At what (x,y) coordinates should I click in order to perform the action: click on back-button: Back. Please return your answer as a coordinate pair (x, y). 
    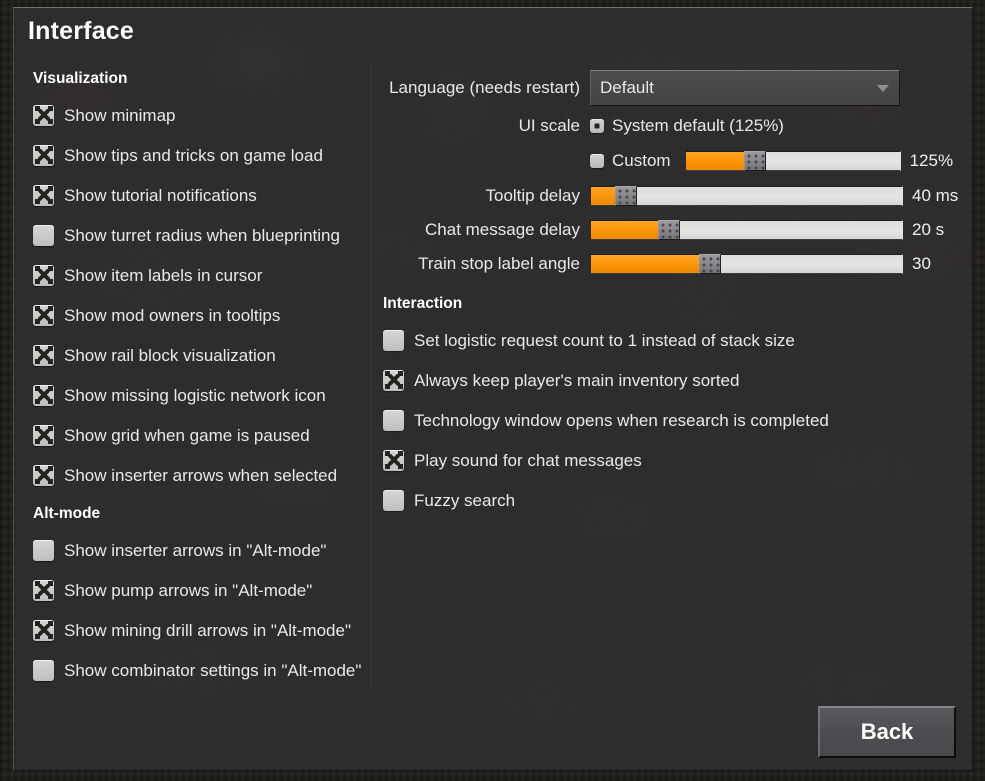
    Looking at the image, I should click on (887, 732).